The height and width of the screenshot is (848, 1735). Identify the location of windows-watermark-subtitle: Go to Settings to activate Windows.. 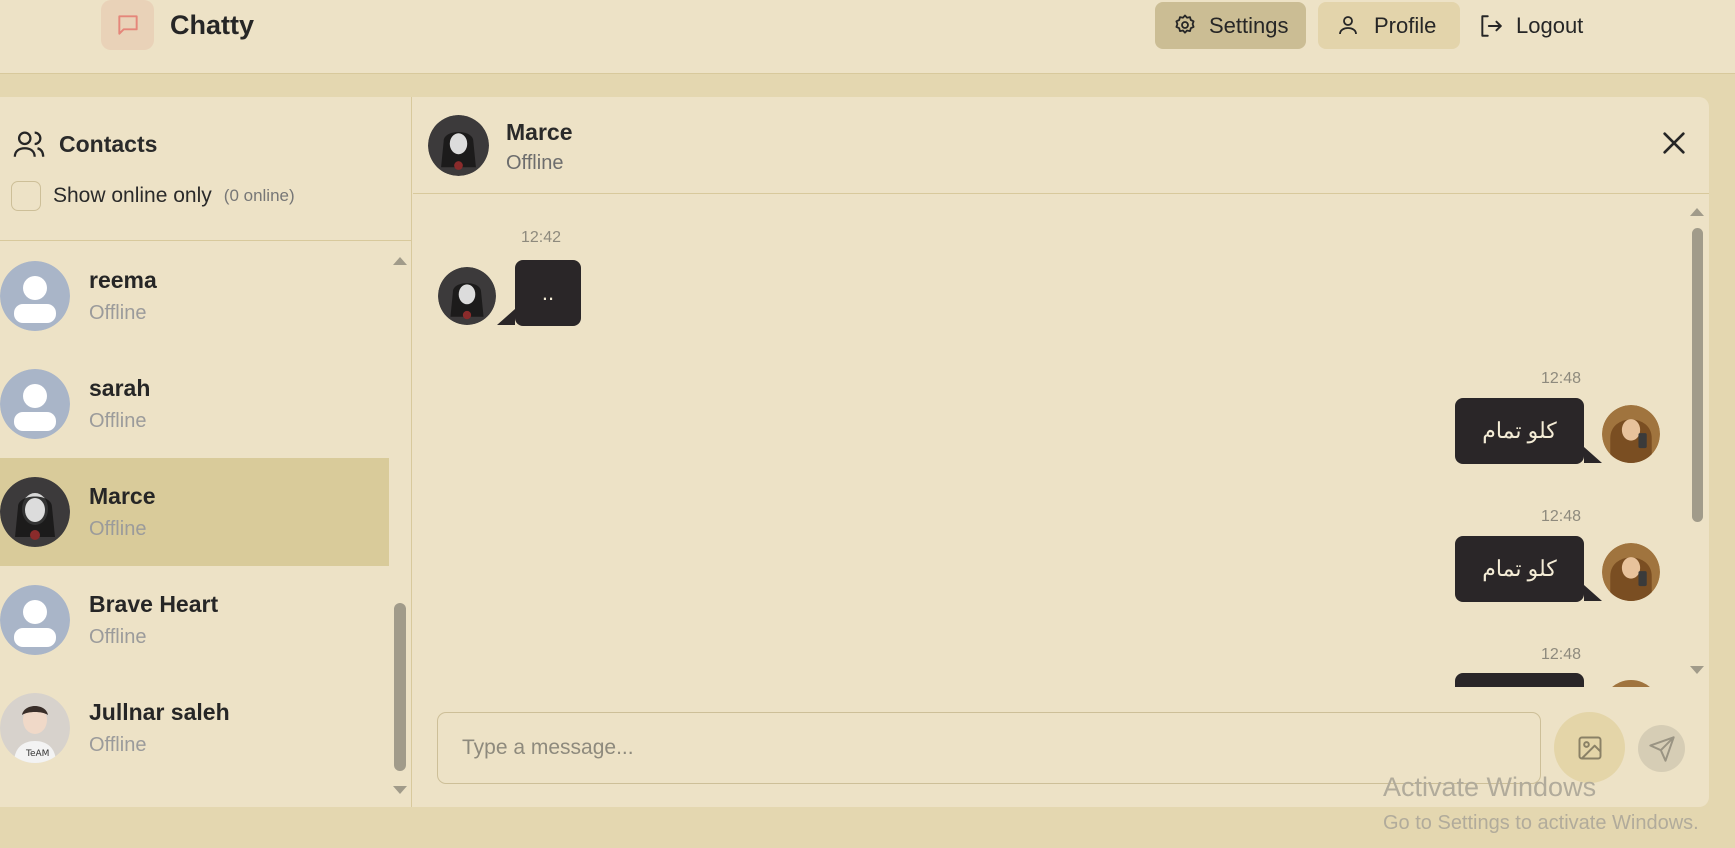
(1541, 823).